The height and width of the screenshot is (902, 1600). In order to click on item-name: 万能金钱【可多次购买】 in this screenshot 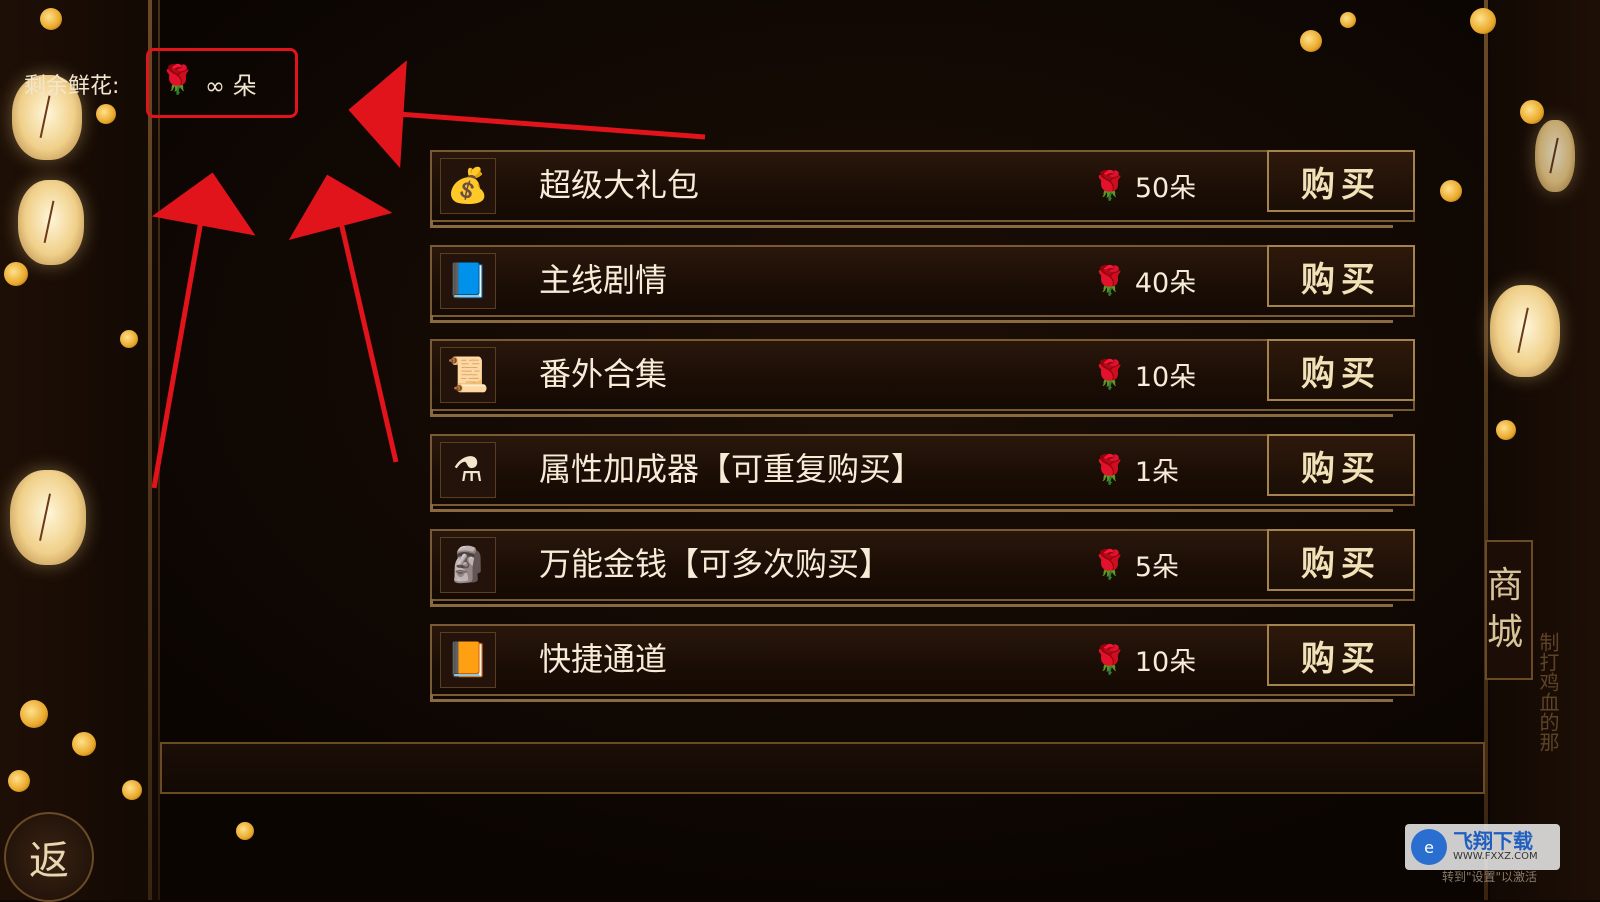, I will do `click(715, 564)`.